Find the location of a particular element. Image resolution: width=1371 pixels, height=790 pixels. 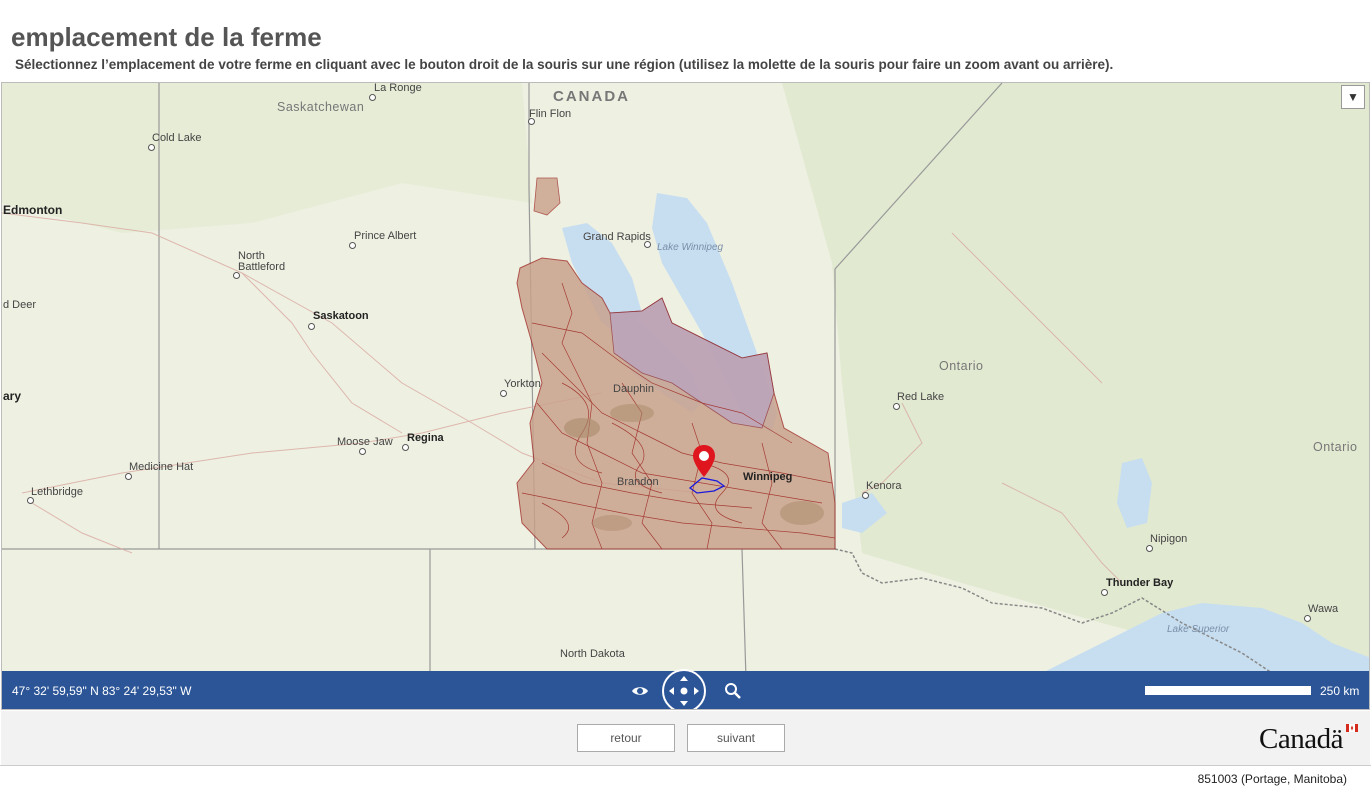

label-ontario-east: Ontario is located at coordinates (1335, 447).